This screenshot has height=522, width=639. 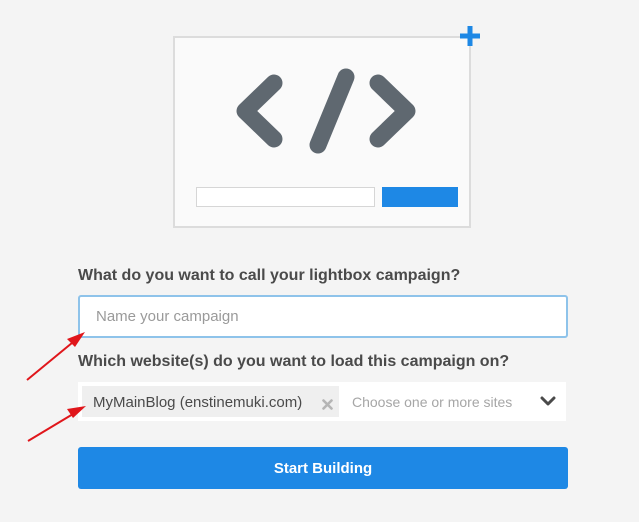 What do you see at coordinates (198, 402) in the screenshot?
I see `selected-site-label: MyMainBlog (enstinemuki.com)` at bounding box center [198, 402].